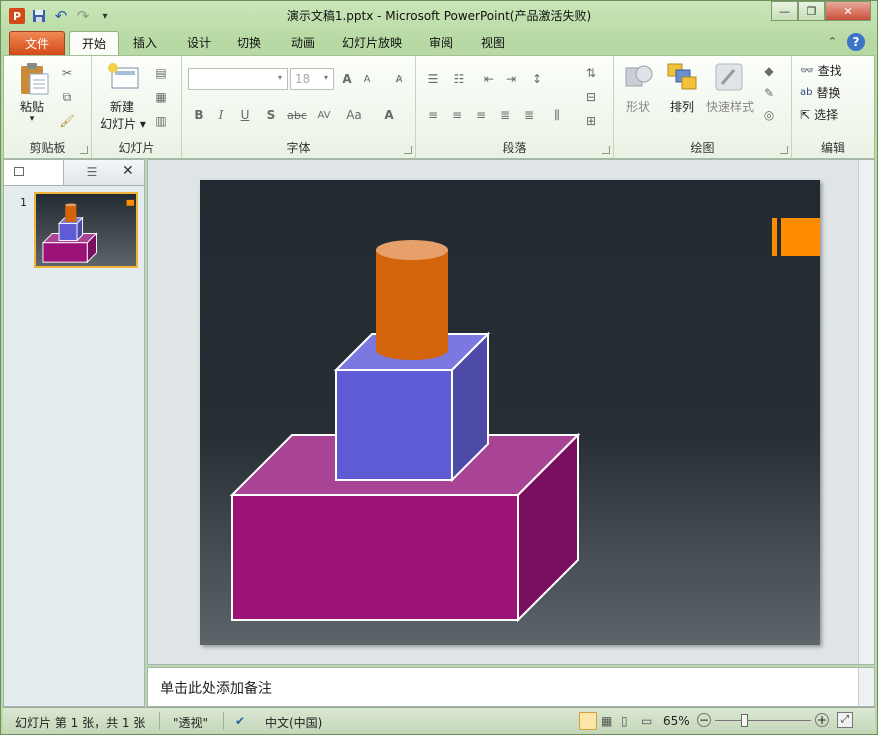  Describe the element at coordinates (32, 119) in the screenshot. I see `paste-dropdown-arrow: ▾` at that location.